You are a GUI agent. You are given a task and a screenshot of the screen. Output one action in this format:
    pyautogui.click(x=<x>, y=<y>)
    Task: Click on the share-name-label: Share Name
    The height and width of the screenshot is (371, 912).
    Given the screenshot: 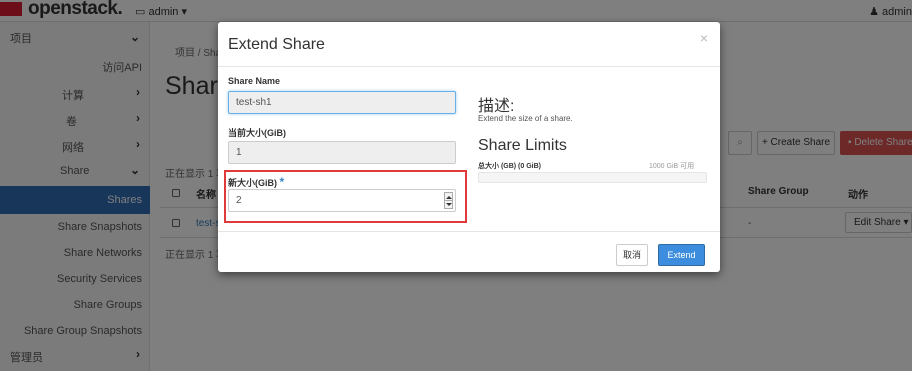 What is the action you would take?
    pyautogui.click(x=254, y=81)
    